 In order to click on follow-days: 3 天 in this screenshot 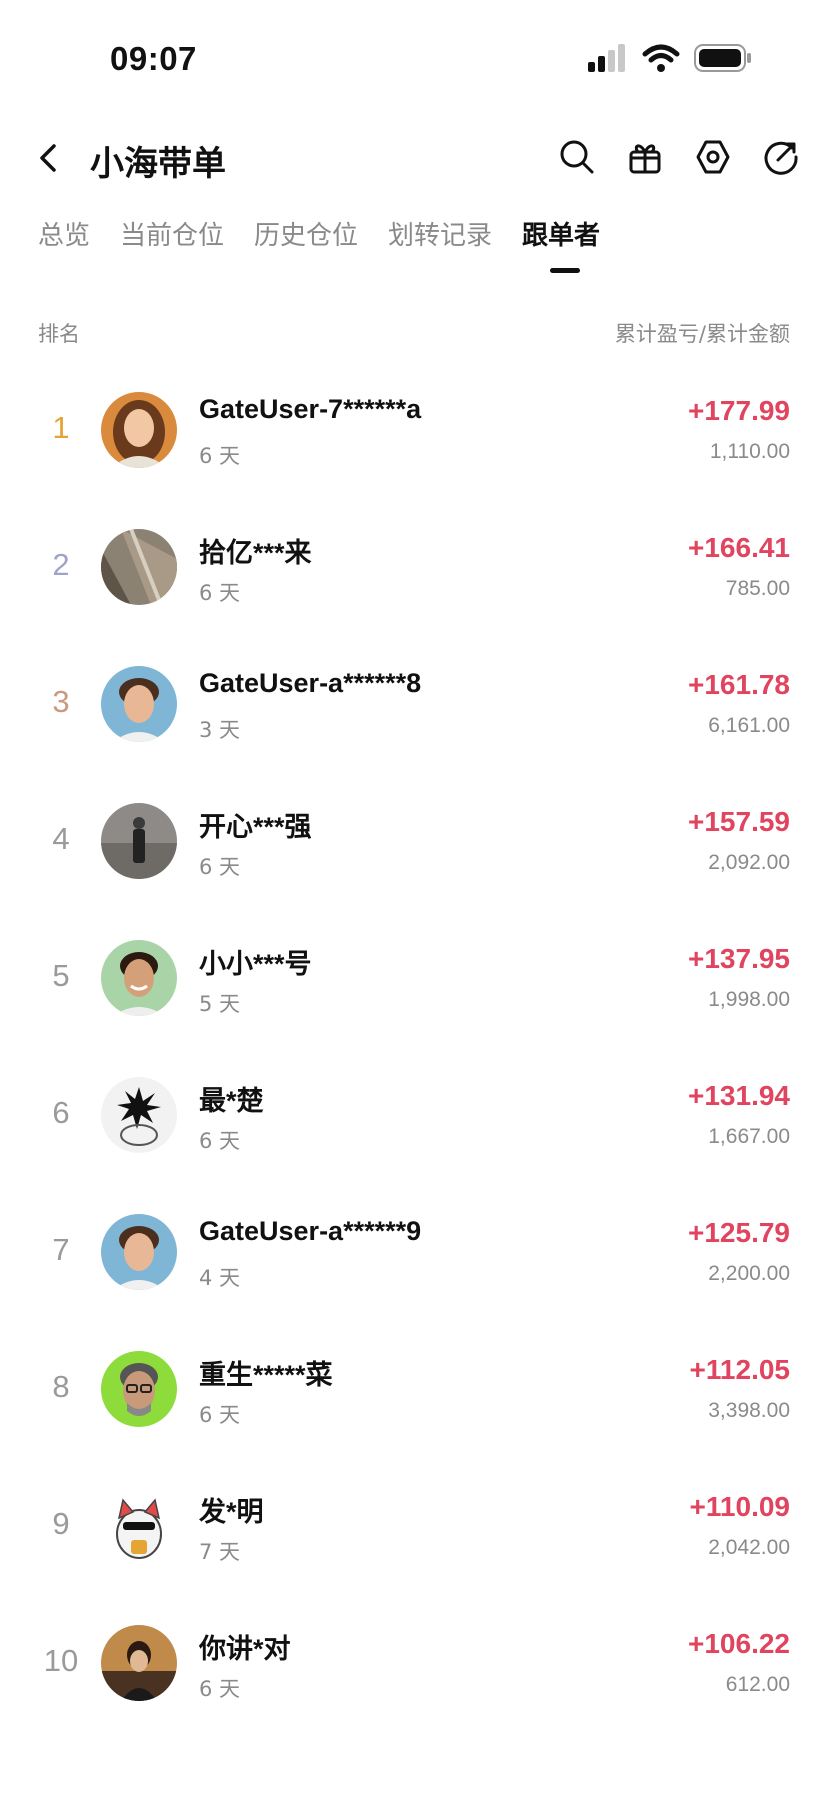, I will do `click(220, 730)`.